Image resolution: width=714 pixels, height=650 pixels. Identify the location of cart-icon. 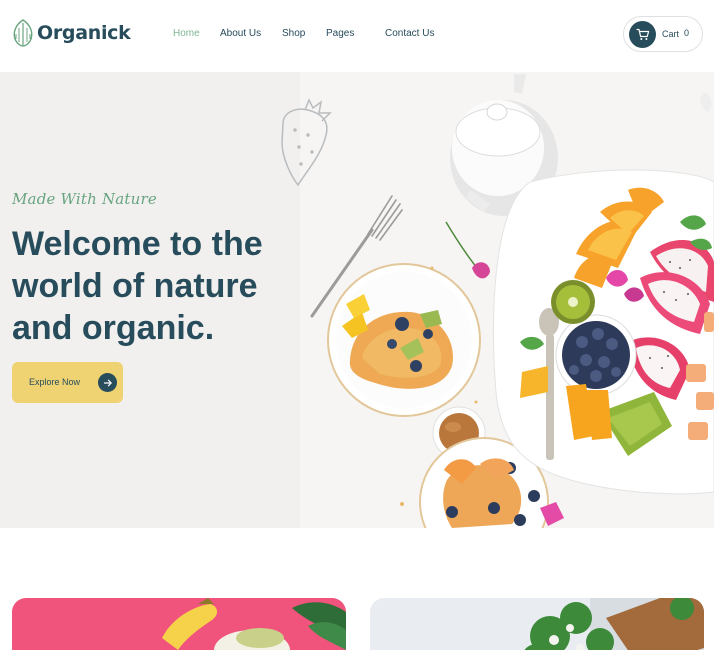
(642, 34).